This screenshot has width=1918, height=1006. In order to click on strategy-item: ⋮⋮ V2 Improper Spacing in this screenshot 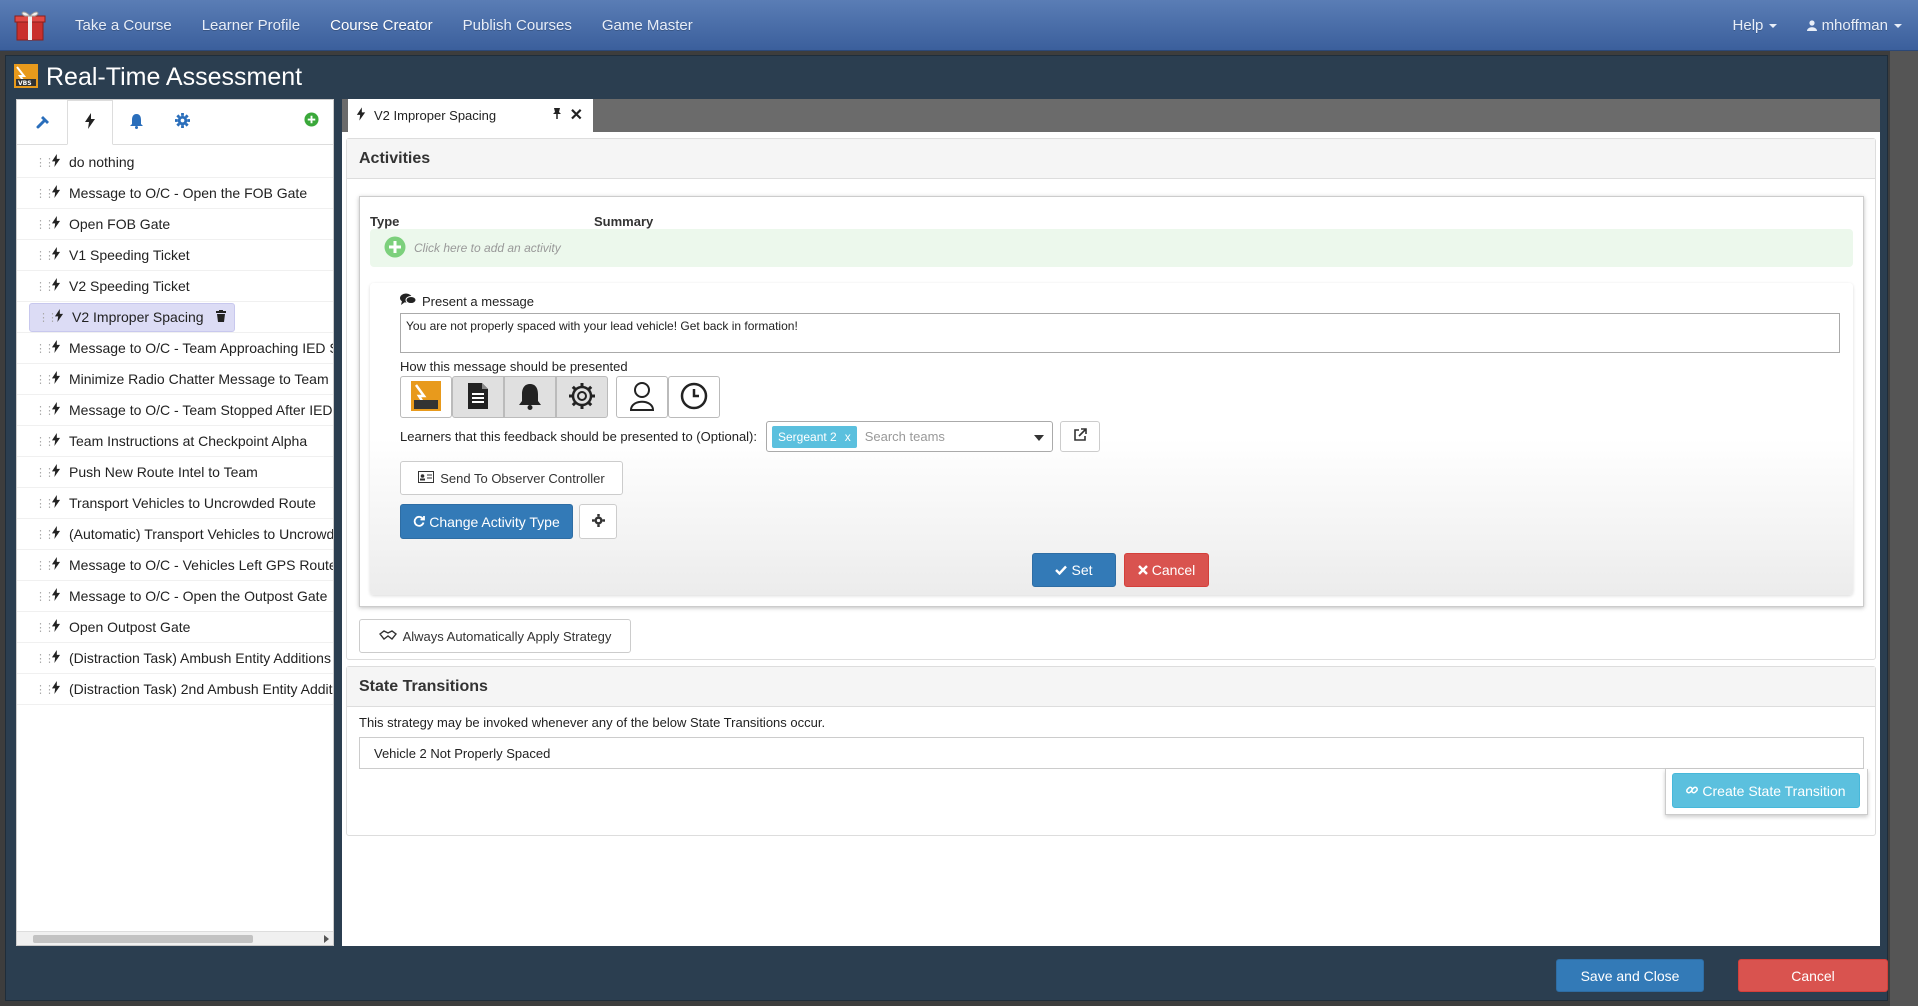, I will do `click(175, 317)`.